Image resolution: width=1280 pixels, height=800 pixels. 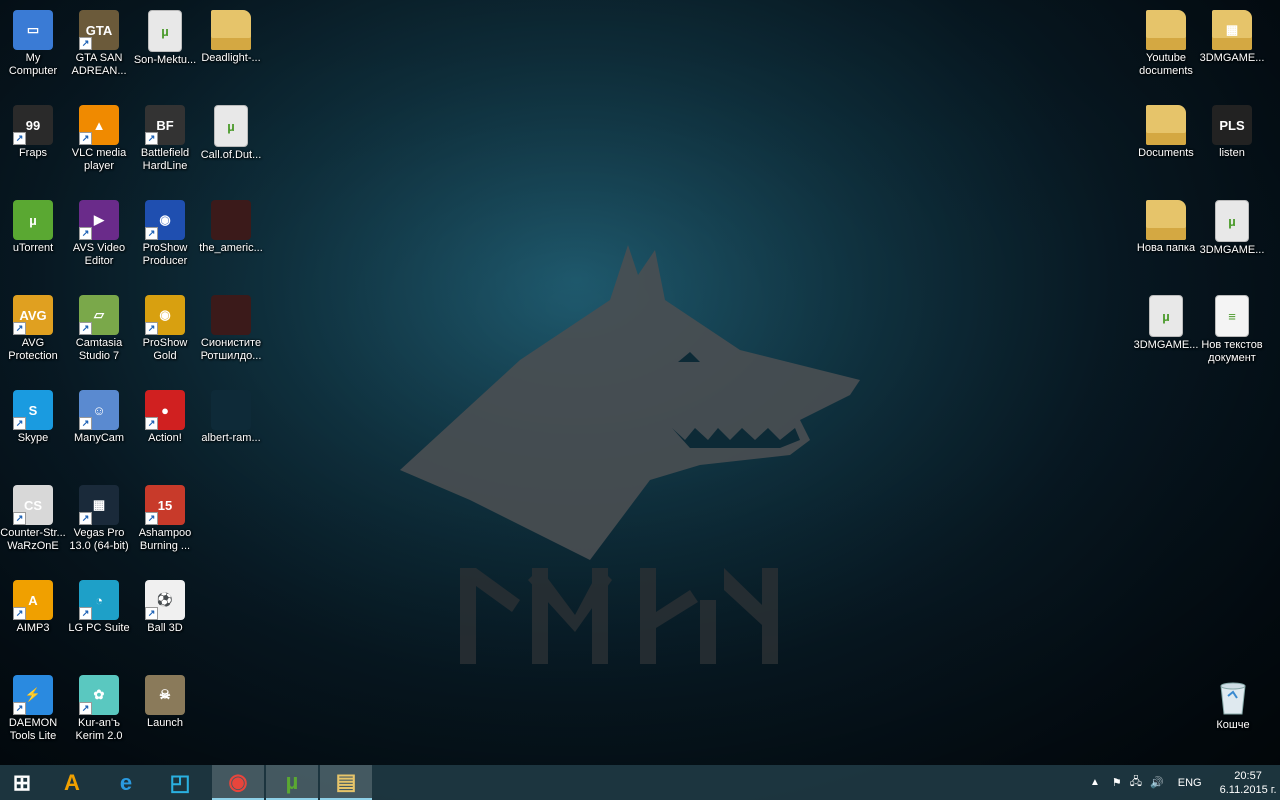 I want to click on chrome-icon: ◉, so click(x=238, y=782).